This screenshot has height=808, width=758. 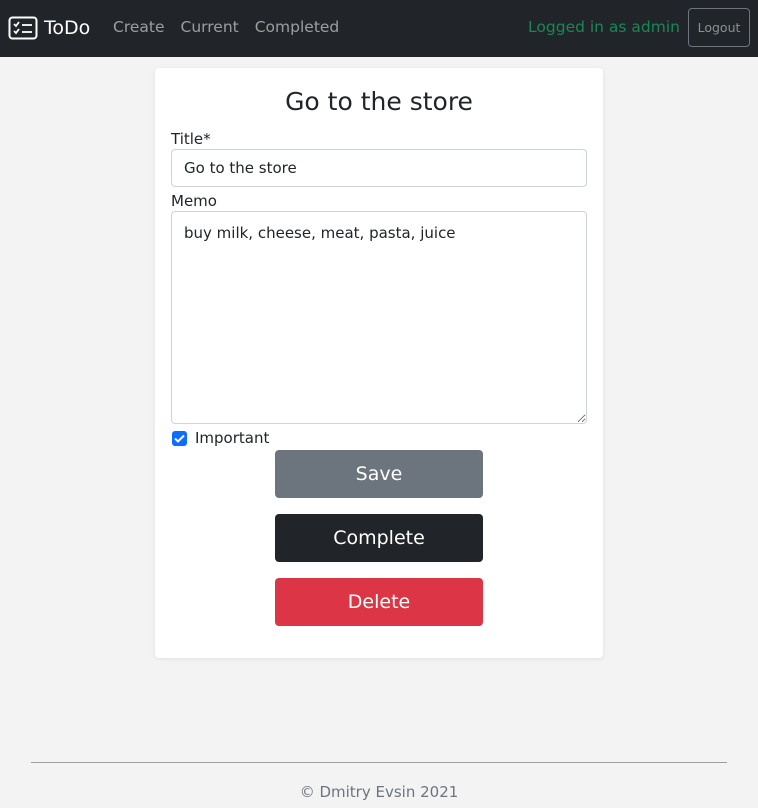 What do you see at coordinates (379, 101) in the screenshot?
I see `page-title: Go to the store` at bounding box center [379, 101].